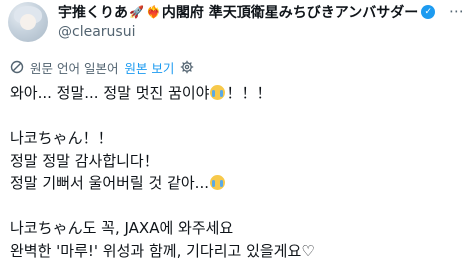  Describe the element at coordinates (153, 12) in the screenshot. I see `heart-fire-emoji: ❤️‍🔥` at that location.